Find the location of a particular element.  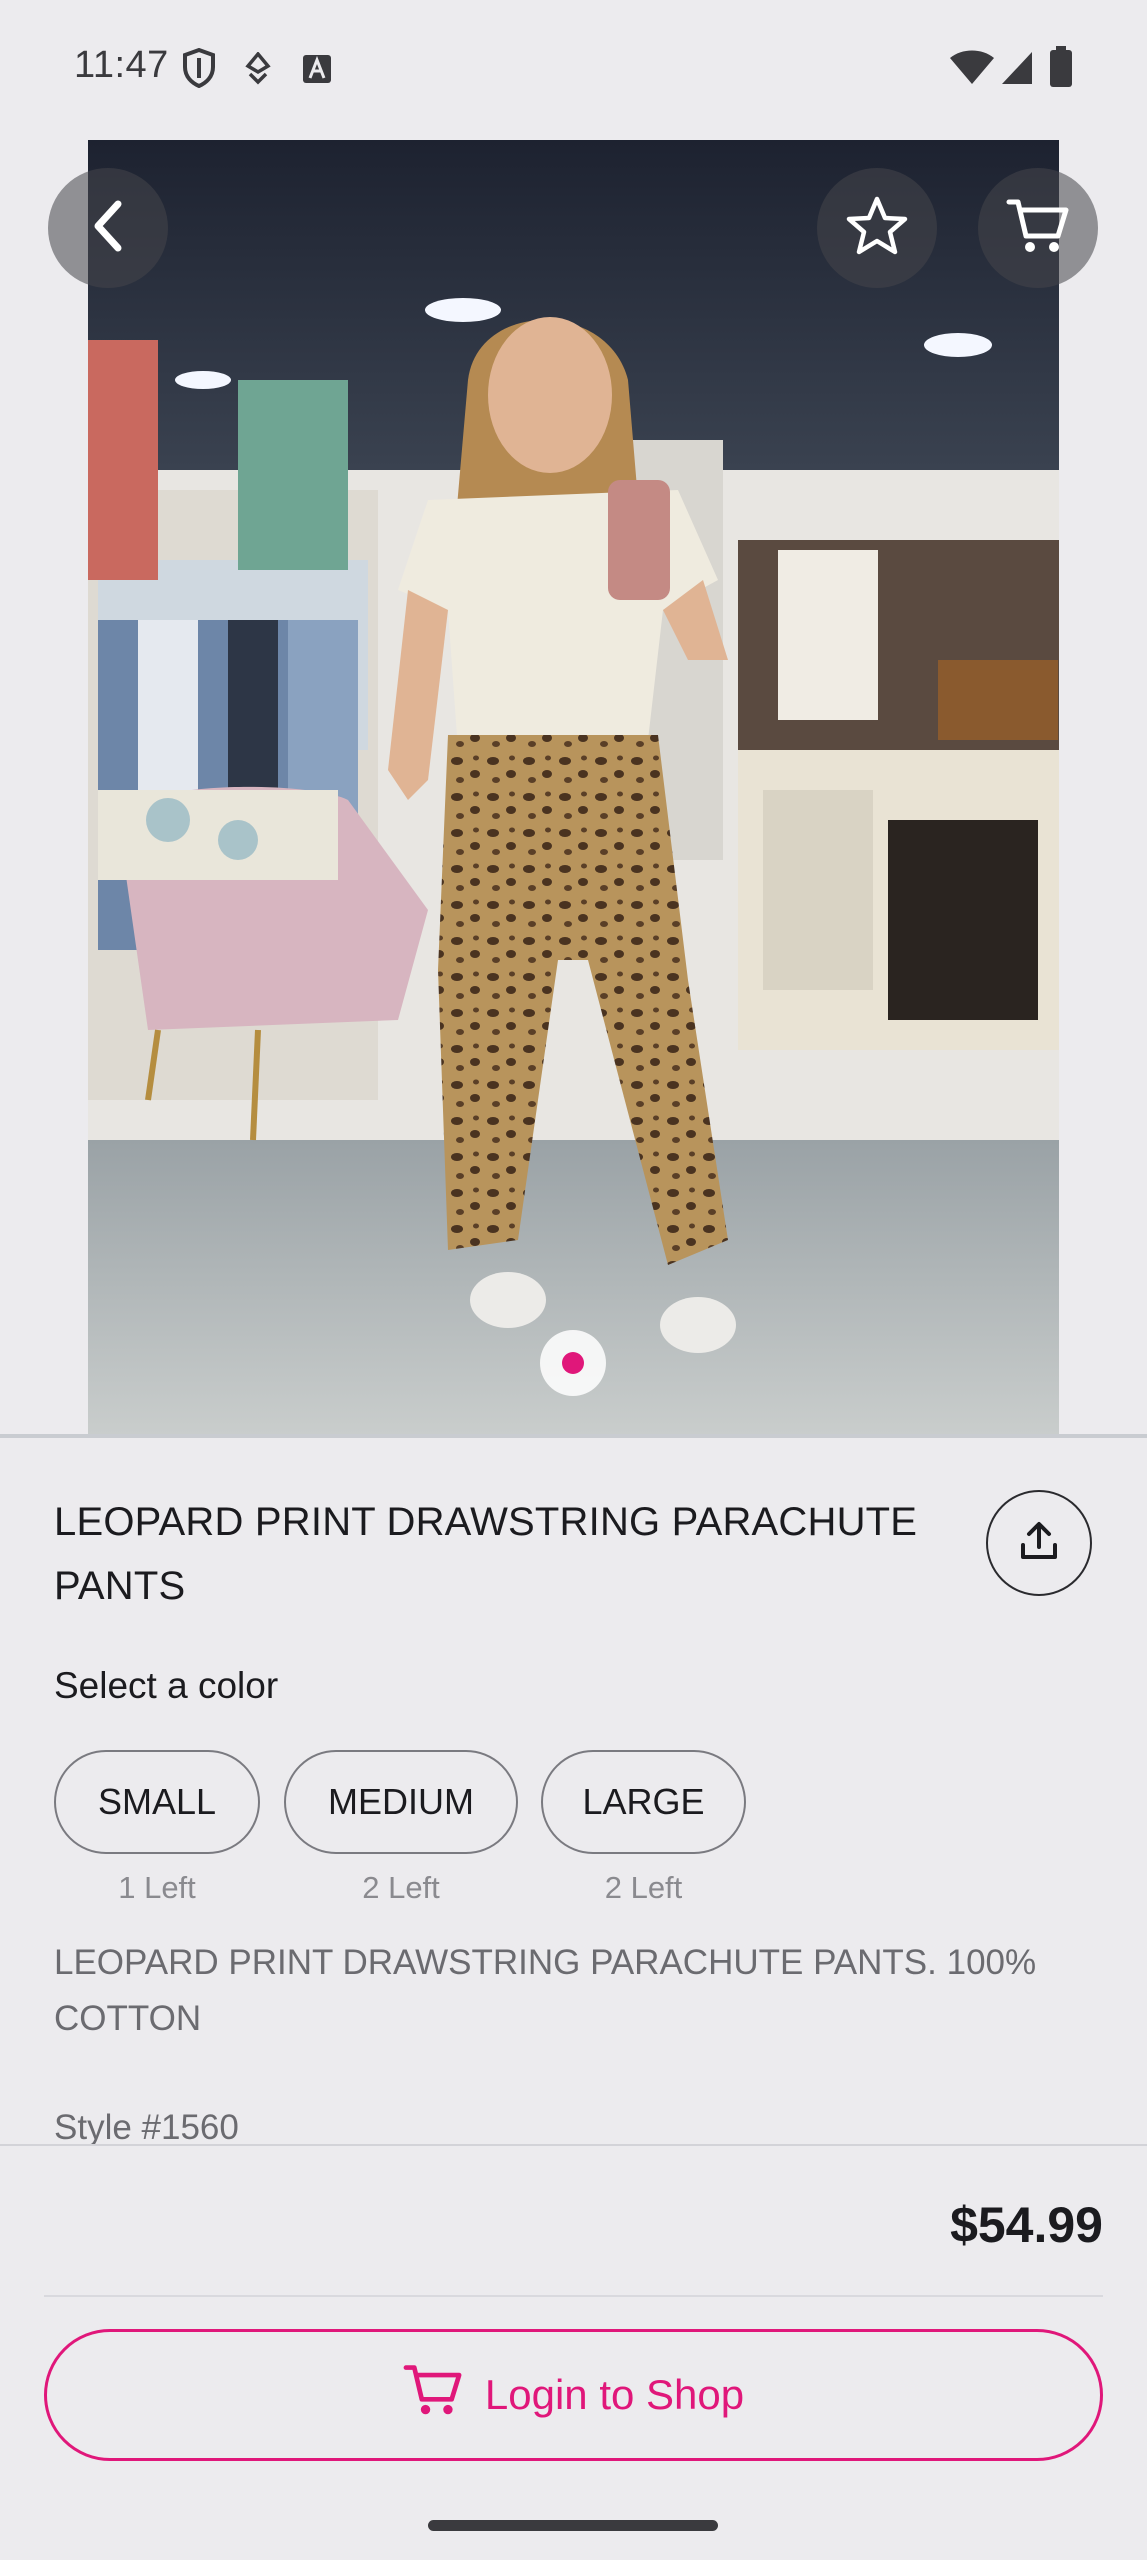

favorite-button is located at coordinates (877, 228).